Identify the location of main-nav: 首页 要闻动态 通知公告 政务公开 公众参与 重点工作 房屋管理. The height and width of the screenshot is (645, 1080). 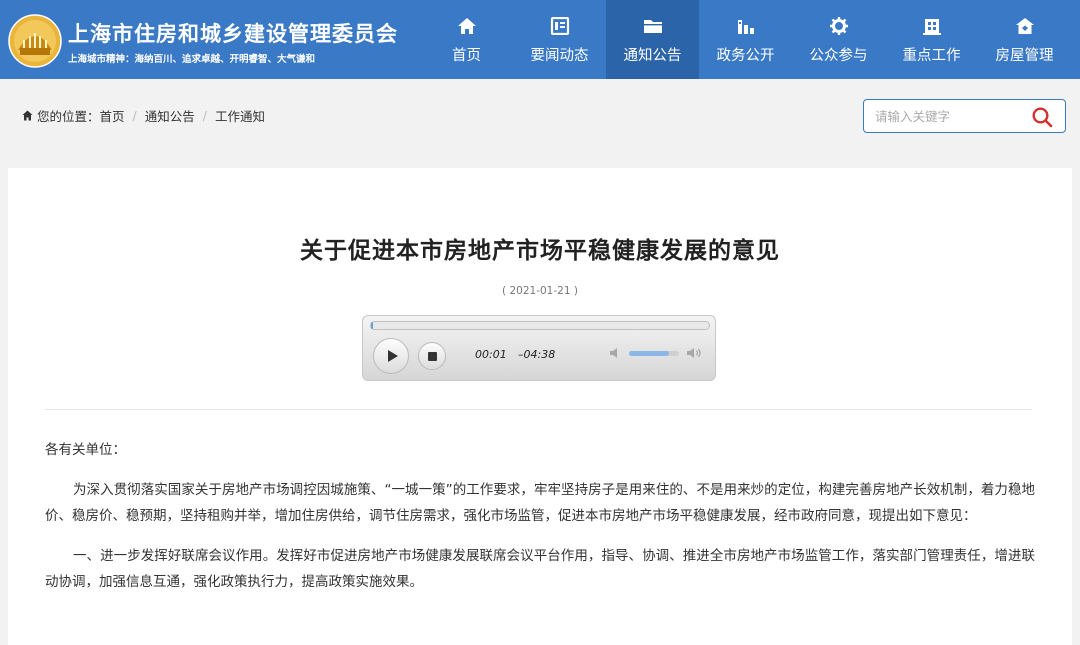
(745, 39).